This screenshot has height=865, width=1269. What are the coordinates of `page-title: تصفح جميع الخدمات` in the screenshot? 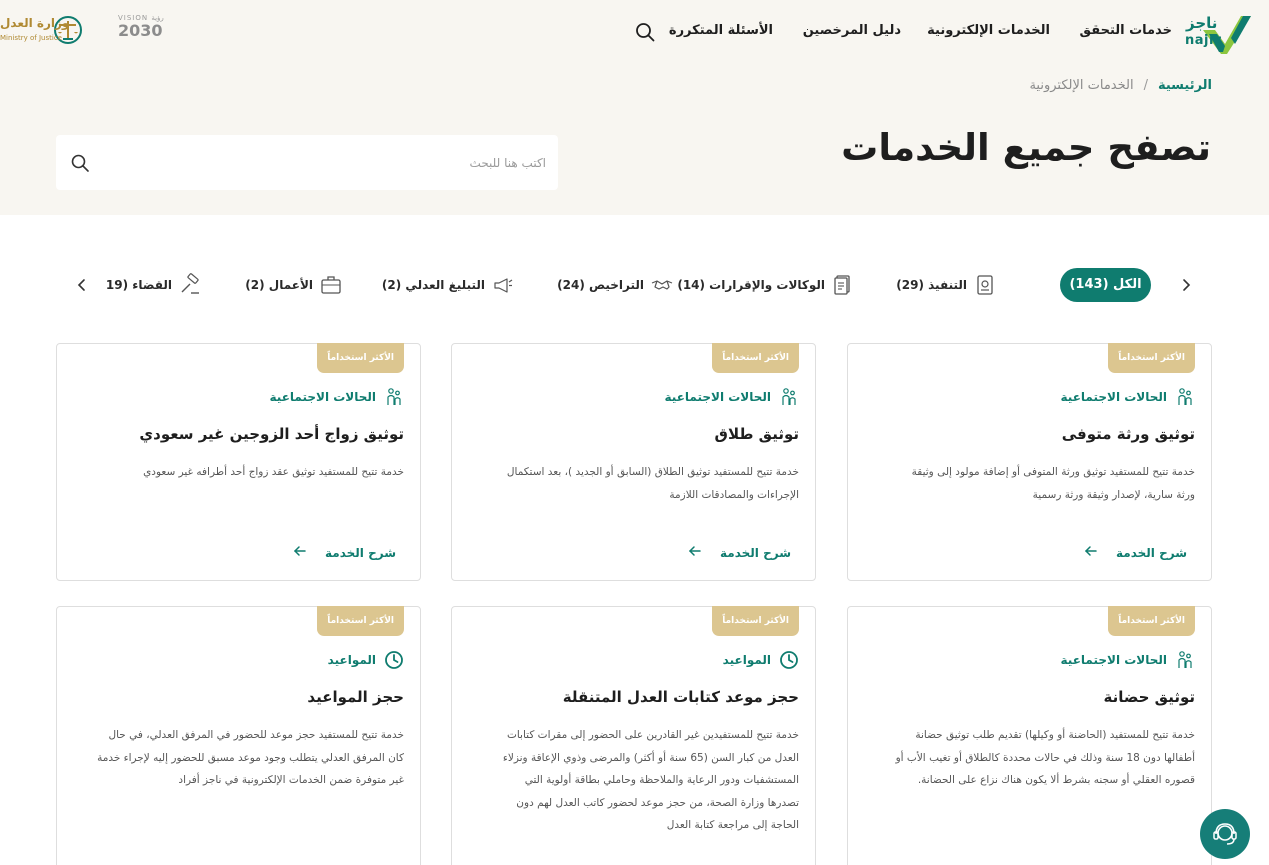 It's located at (1026, 147).